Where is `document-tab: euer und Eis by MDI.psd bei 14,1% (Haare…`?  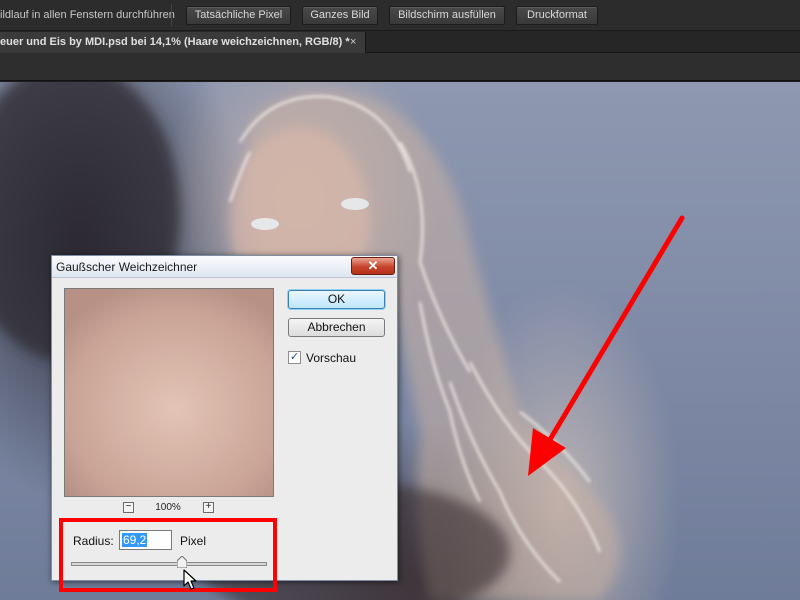 document-tab: euer und Eis by MDI.psd bei 14,1% (Haare… is located at coordinates (183, 42).